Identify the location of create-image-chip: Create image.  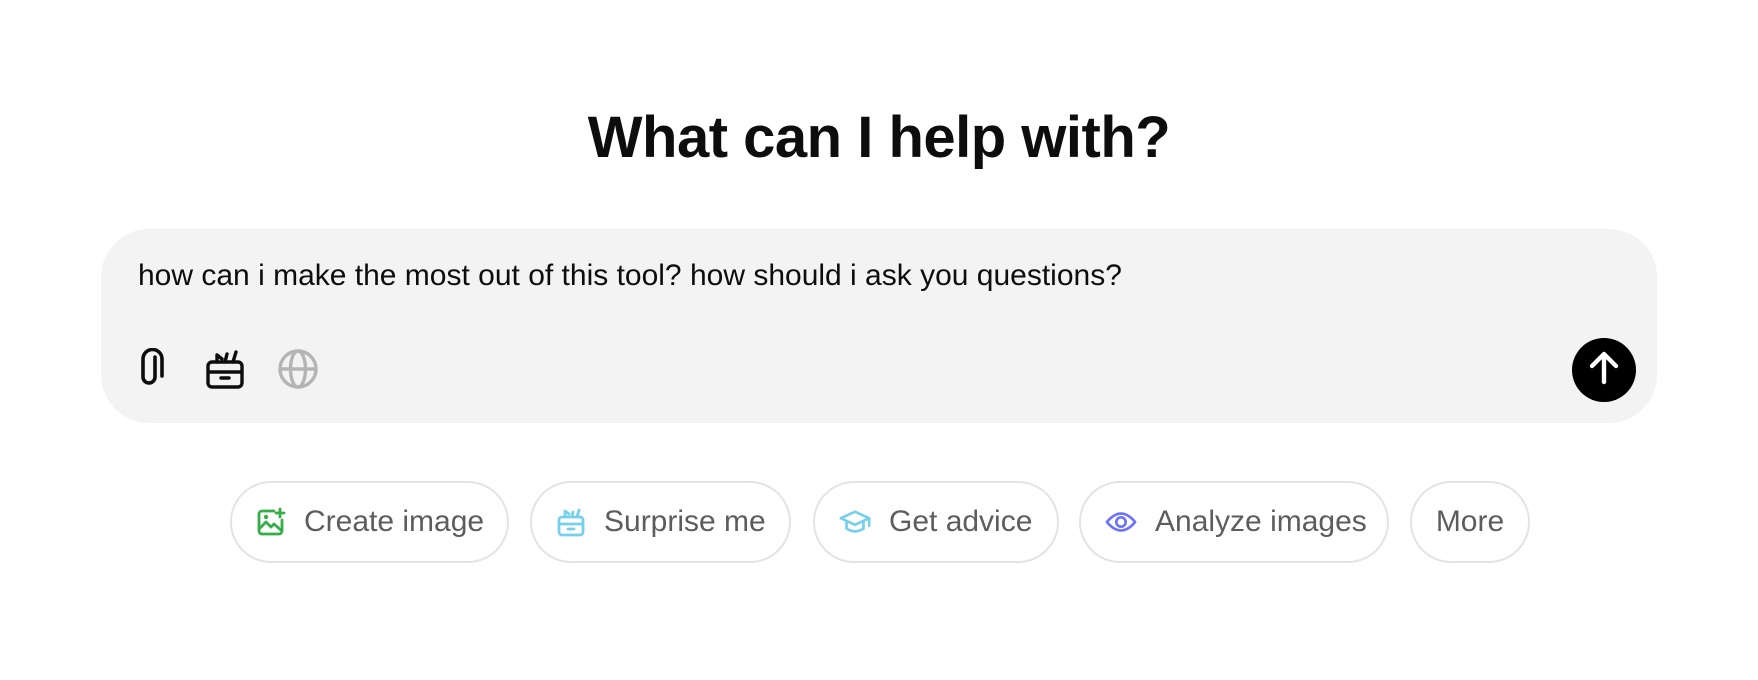
(369, 522).